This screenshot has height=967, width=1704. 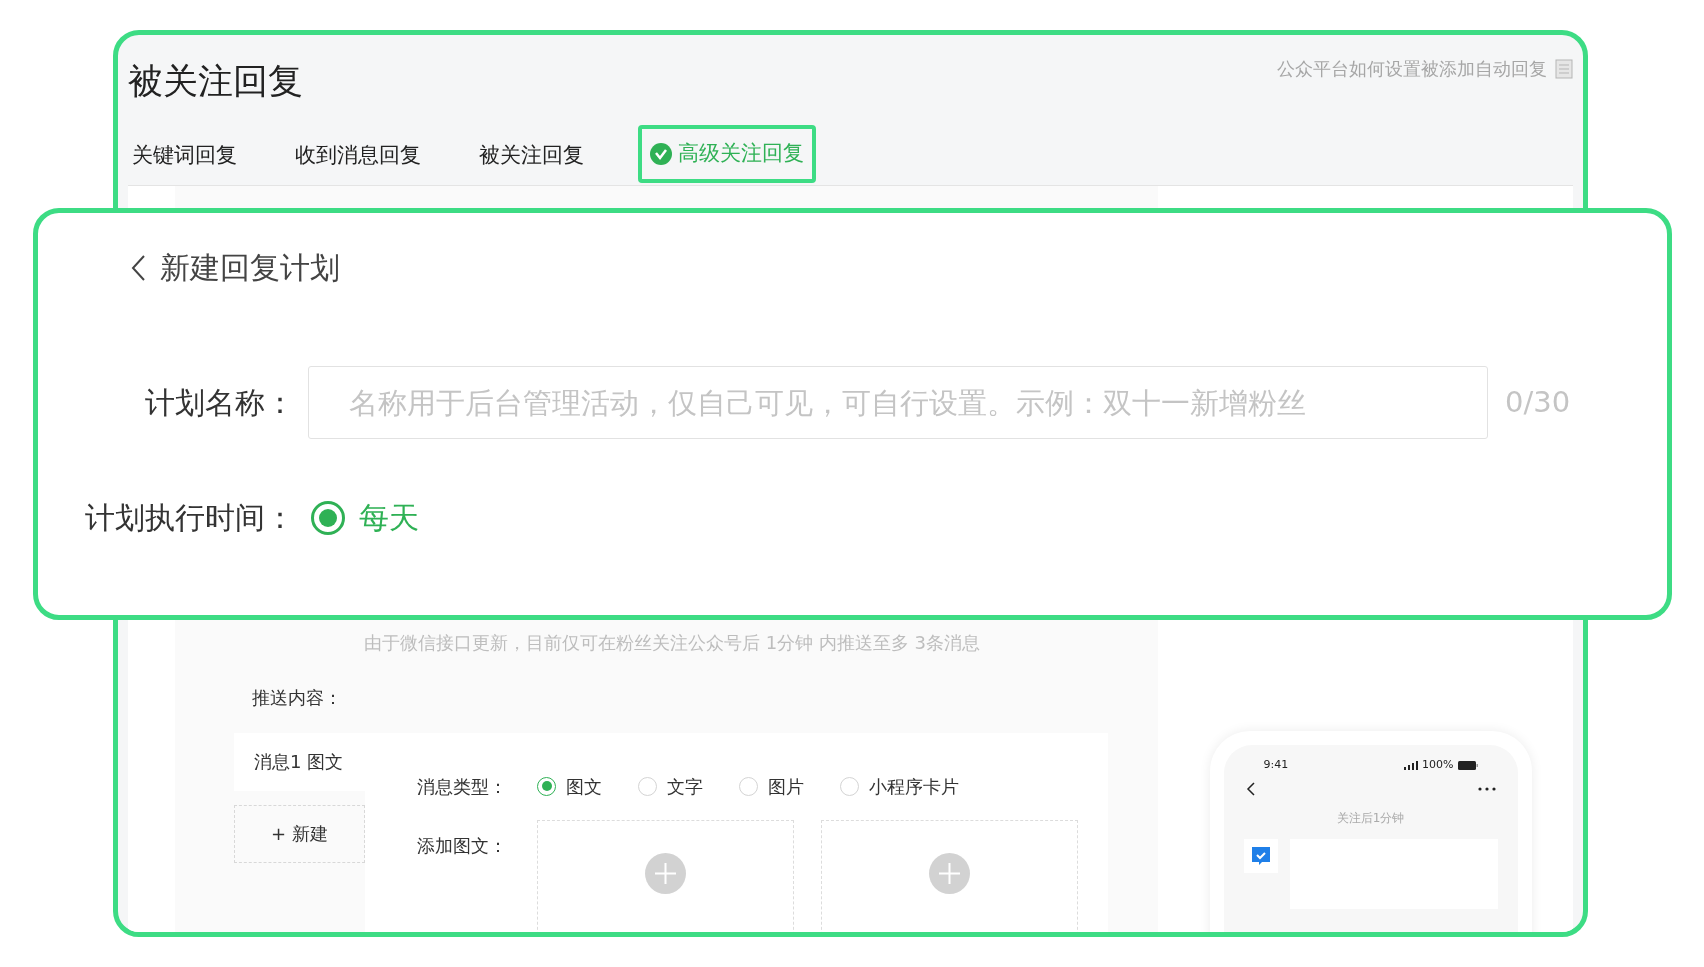 What do you see at coordinates (1370, 818) in the screenshot?
I see `timeline-caption: 关注后1分钟` at bounding box center [1370, 818].